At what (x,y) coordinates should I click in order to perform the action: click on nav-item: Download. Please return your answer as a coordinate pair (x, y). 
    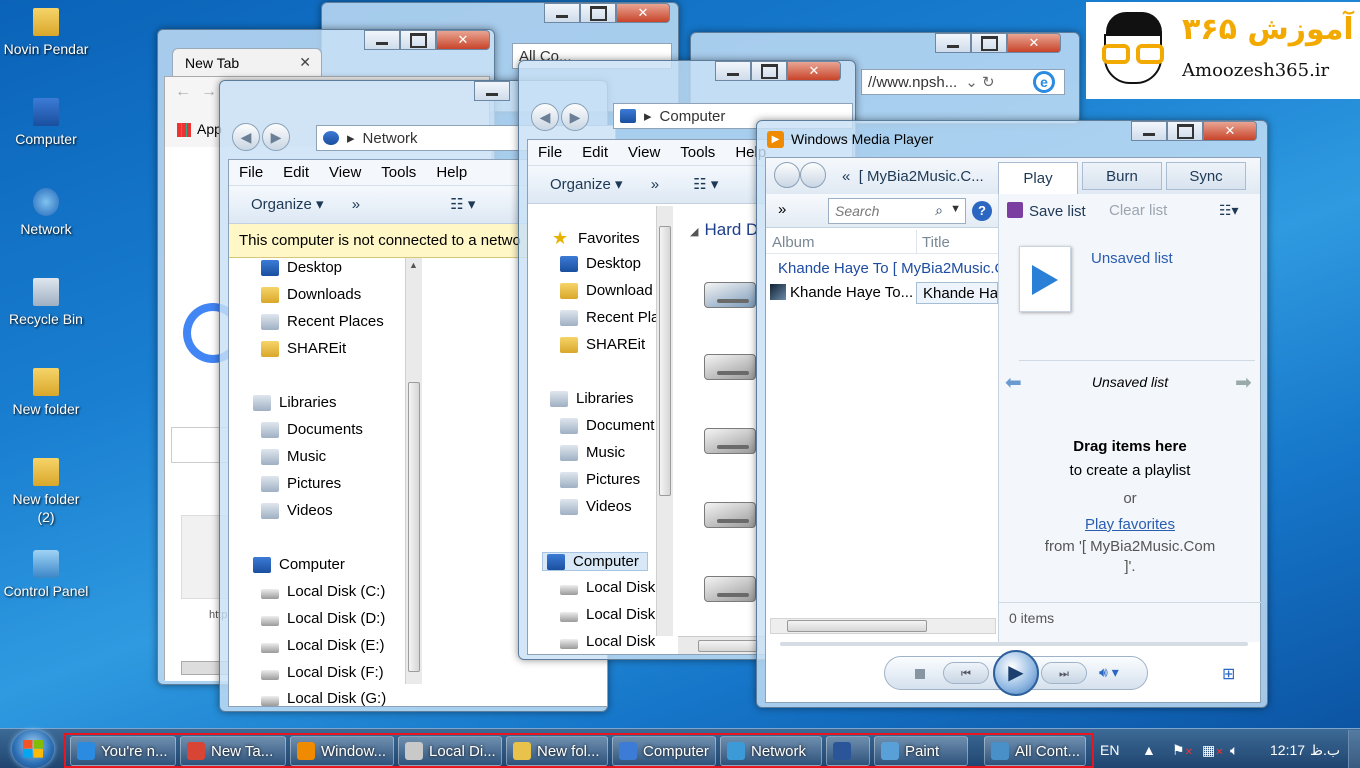
    Looking at the image, I should click on (606, 290).